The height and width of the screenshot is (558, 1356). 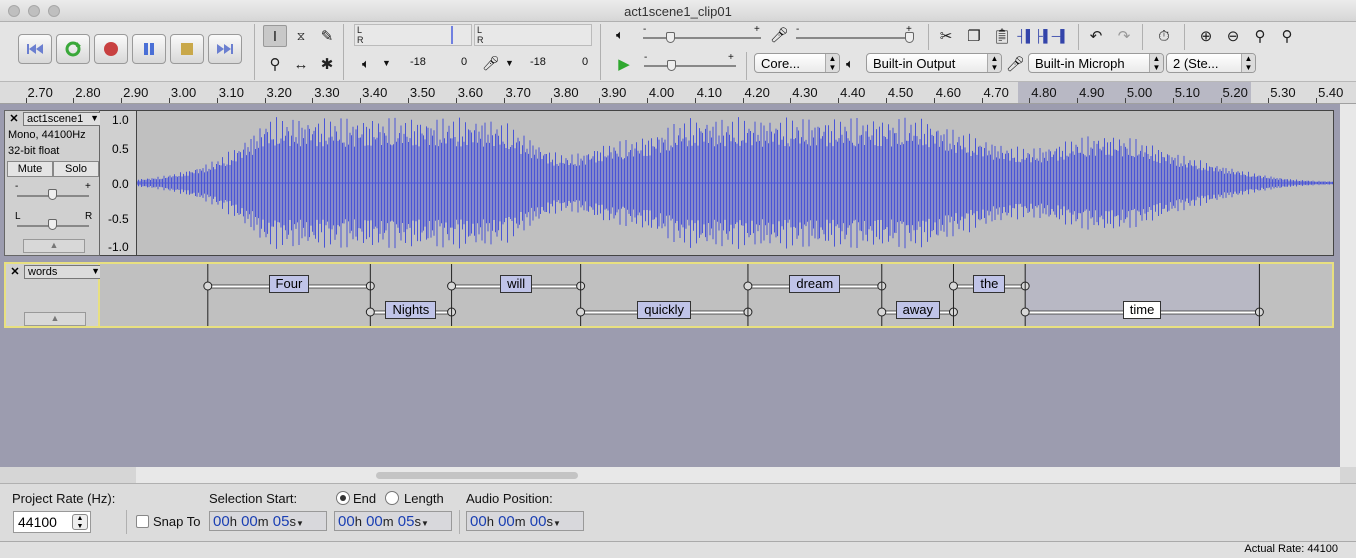 I want to click on label-dream: dream, so click(x=815, y=284).